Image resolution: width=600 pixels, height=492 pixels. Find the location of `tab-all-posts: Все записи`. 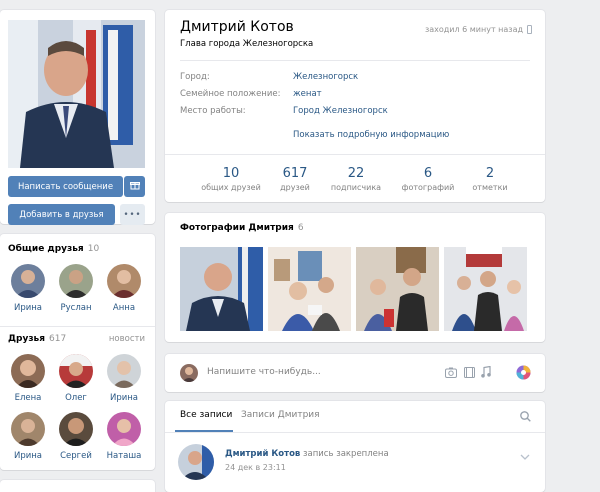

tab-all-posts: Все записи is located at coordinates (206, 415).